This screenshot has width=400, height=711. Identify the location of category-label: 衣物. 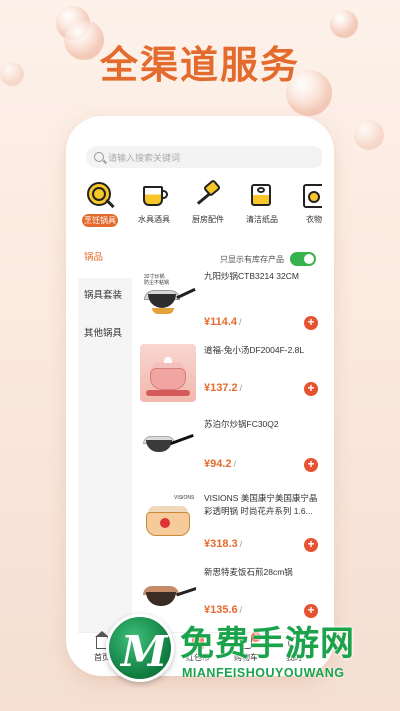
(314, 219).